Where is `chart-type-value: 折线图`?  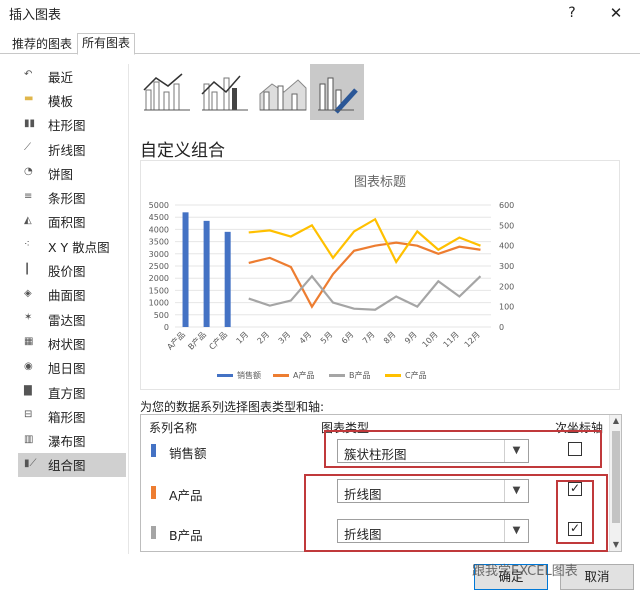 chart-type-value: 折线图 is located at coordinates (363, 534).